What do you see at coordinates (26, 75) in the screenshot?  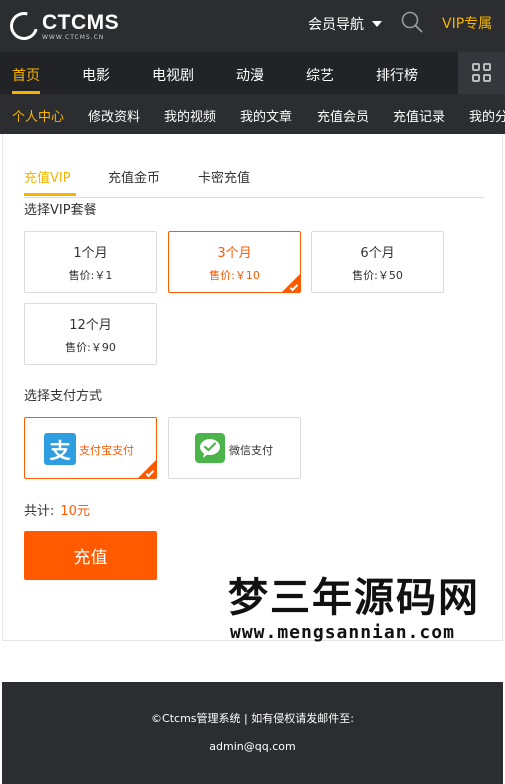 I see `nav-item-home: 首页` at bounding box center [26, 75].